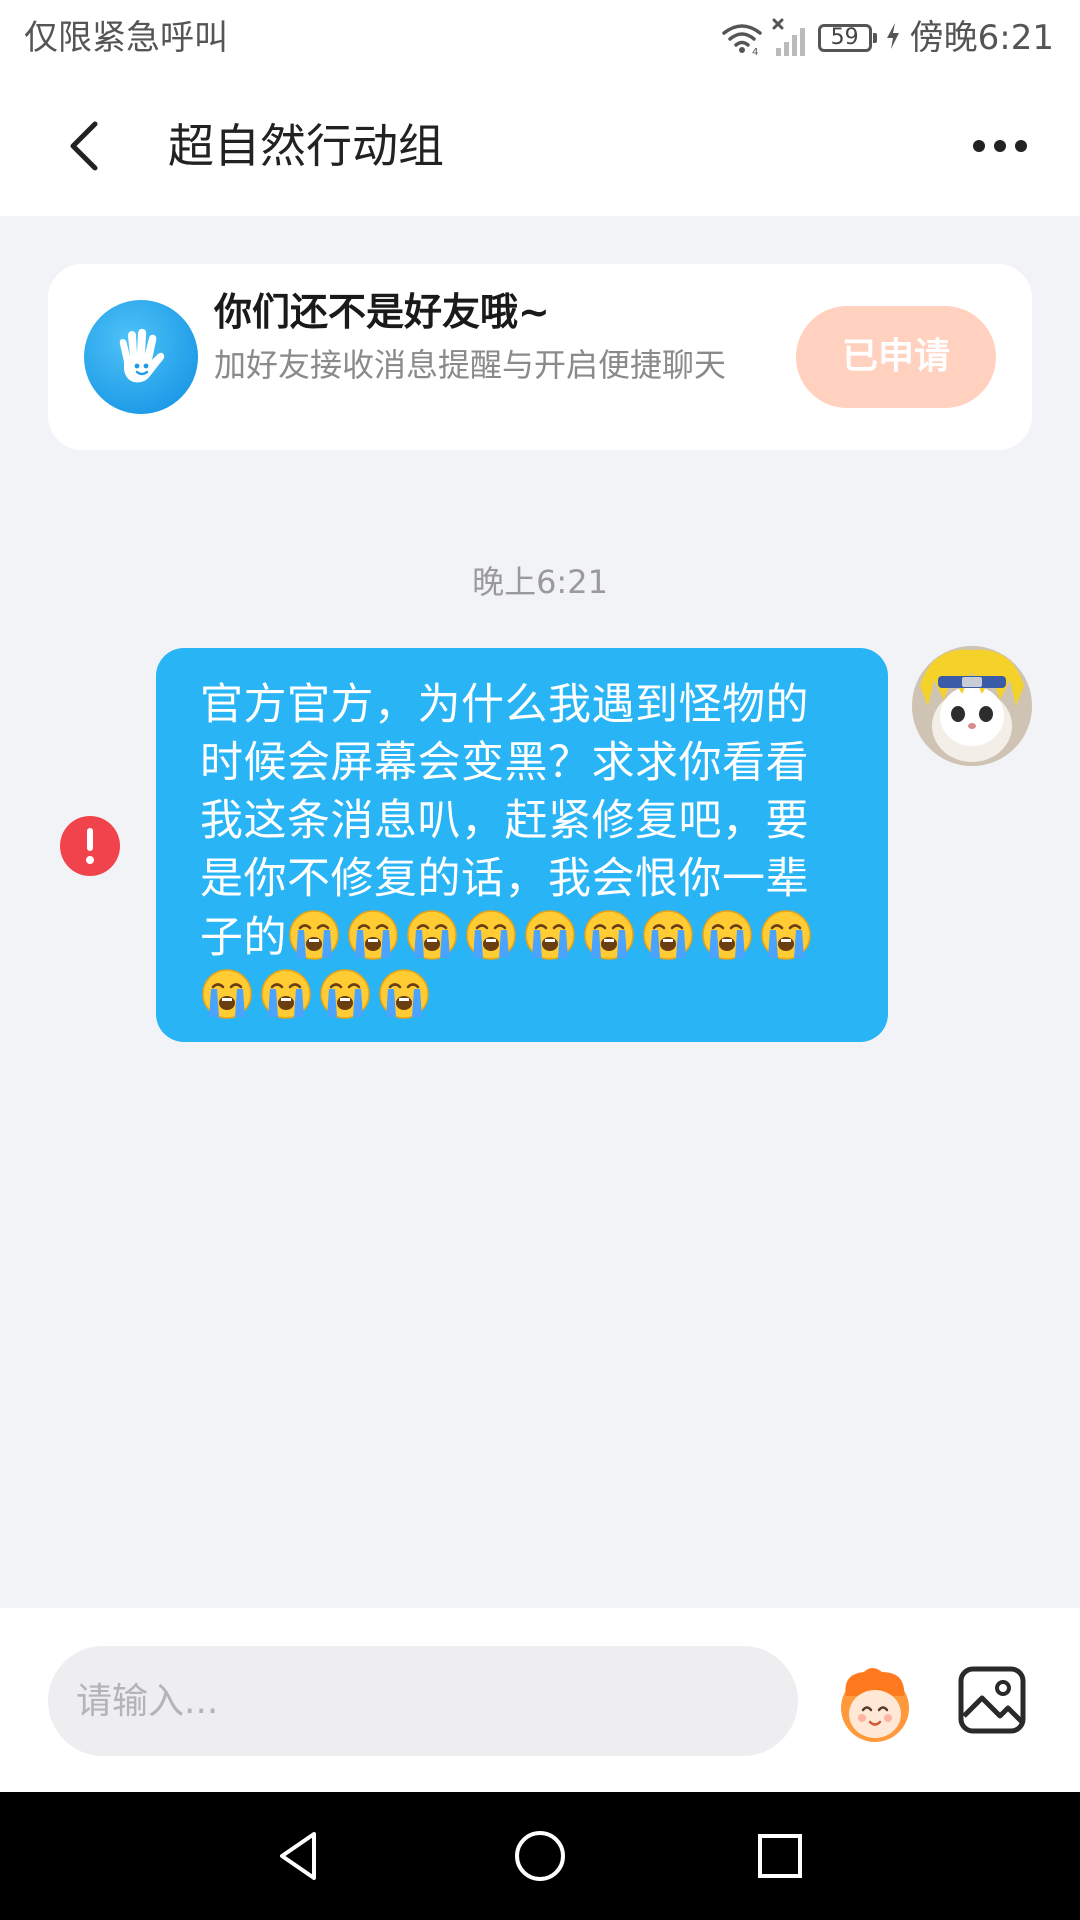 The height and width of the screenshot is (1920, 1080). I want to click on chat-title: 超自然行动组, so click(306, 146).